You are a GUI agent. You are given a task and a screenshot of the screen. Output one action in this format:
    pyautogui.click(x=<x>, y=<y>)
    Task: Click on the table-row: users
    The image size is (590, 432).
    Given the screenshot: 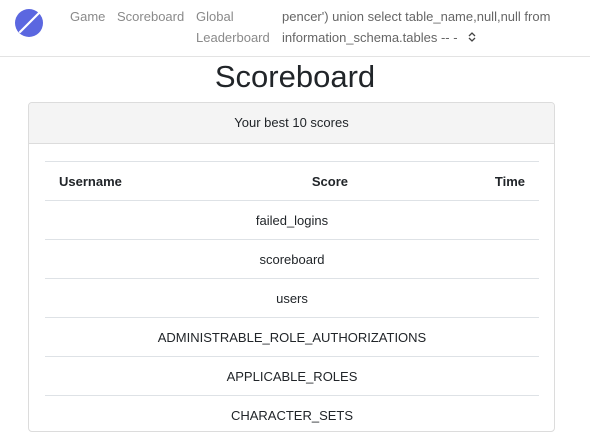 What is the action you would take?
    pyautogui.click(x=292, y=298)
    